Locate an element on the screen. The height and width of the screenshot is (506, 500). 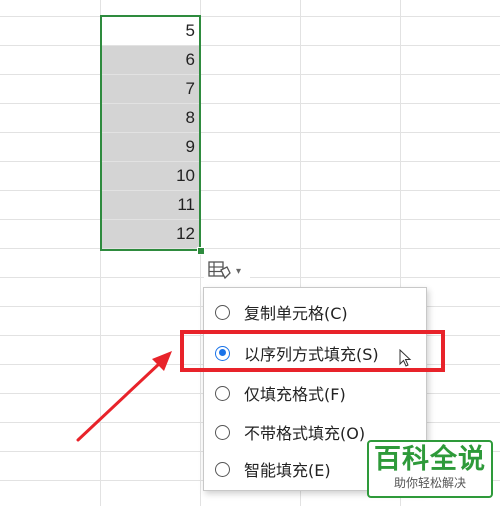
watermark-title: 百科全说 is located at coordinates (430, 459).